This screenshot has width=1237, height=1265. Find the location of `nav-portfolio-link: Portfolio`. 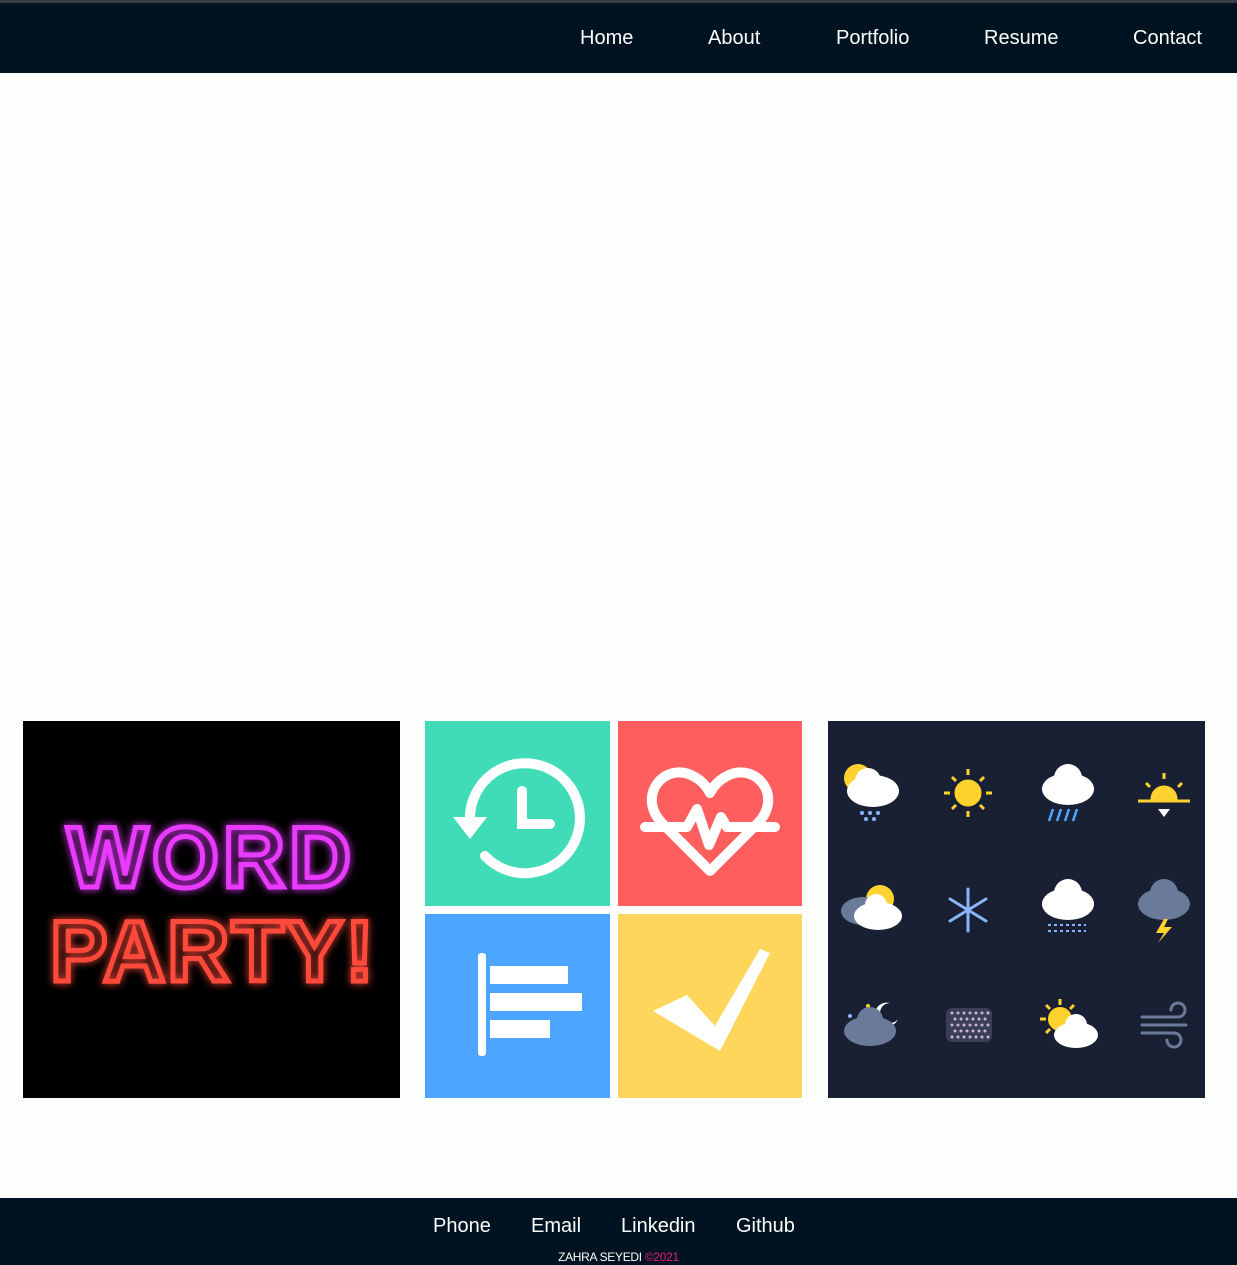

nav-portfolio-link: Portfolio is located at coordinates (872, 38).